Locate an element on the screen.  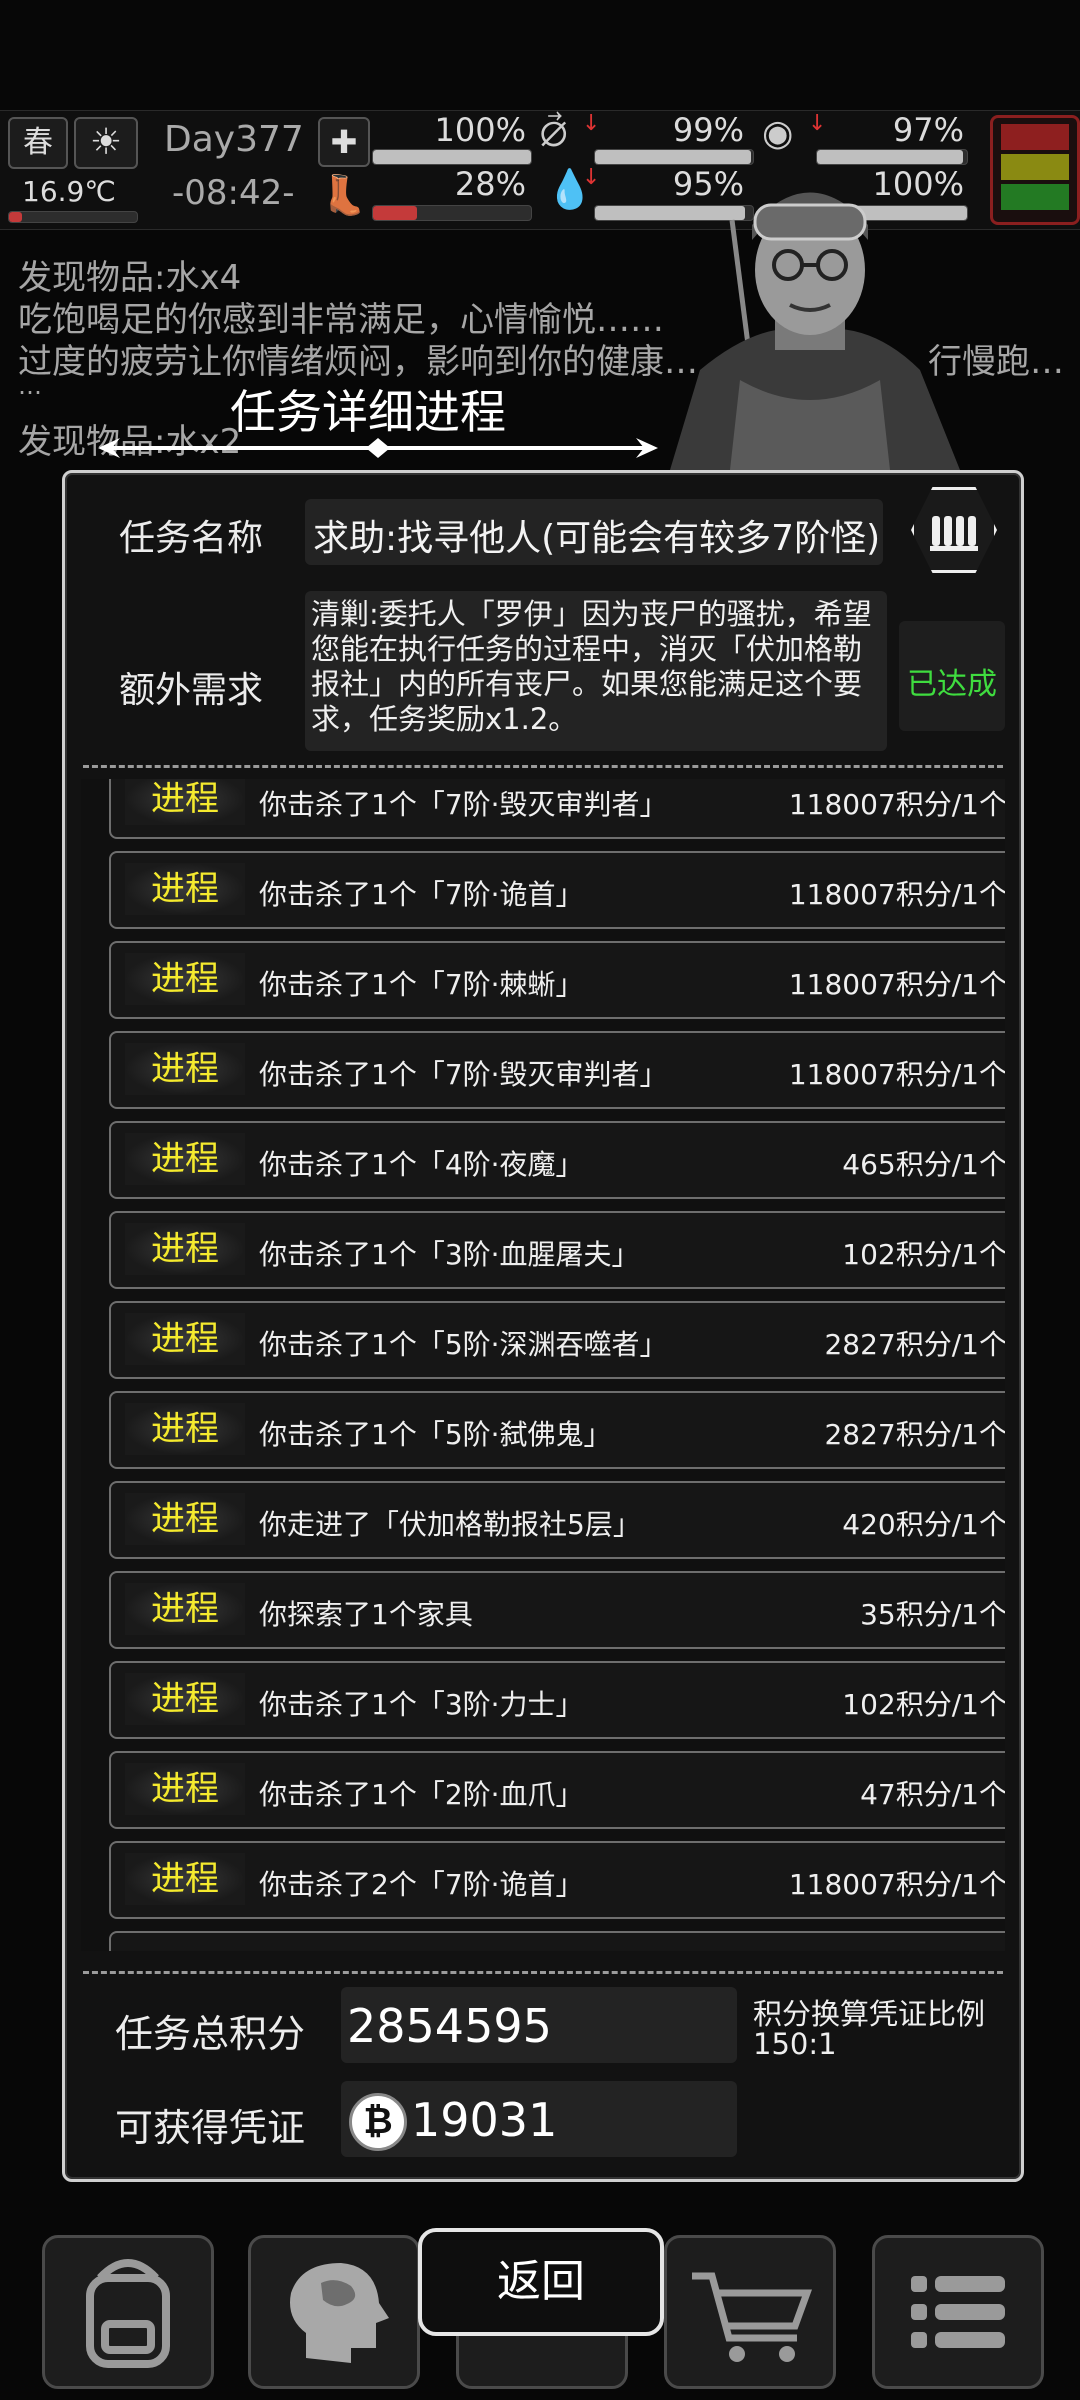
progress-row: 进程 你走进了「伏加格勒报社5层」 420积分/1个 is located at coordinates (557, 1520).